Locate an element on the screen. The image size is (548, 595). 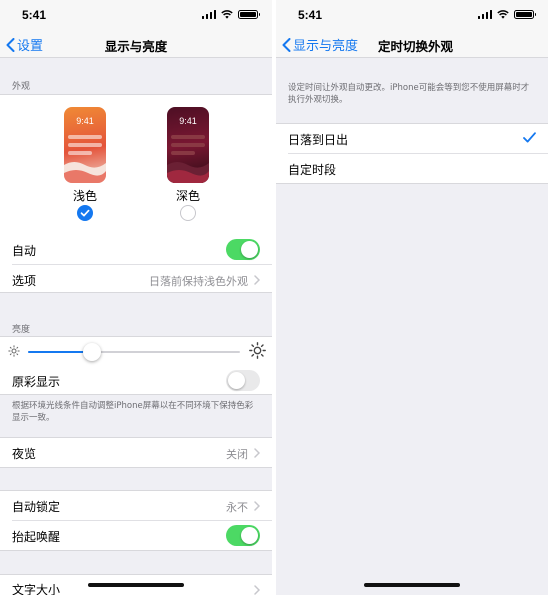
auto-row: 自动 is located at coordinates (142, 250).